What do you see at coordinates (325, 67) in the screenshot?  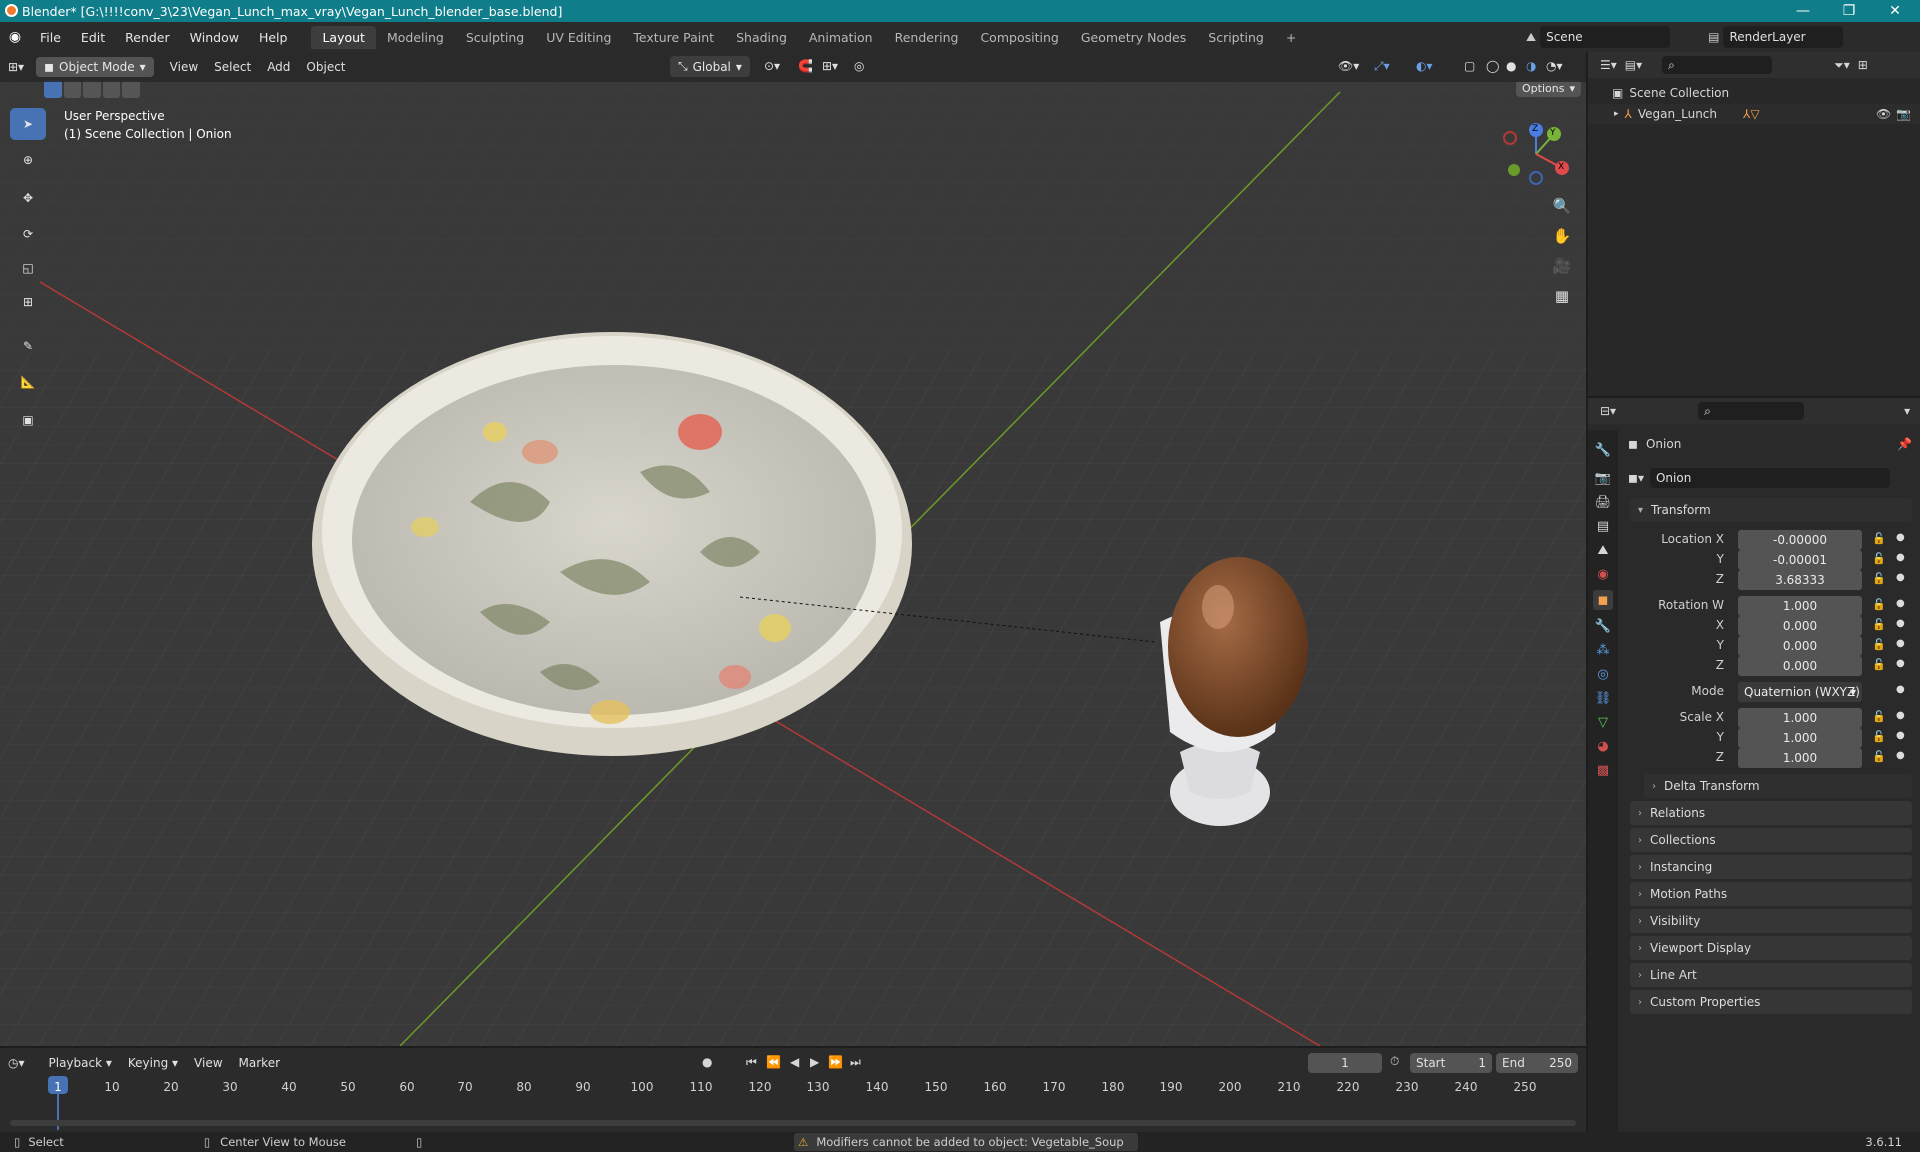 I see `menu-object: Object` at bounding box center [325, 67].